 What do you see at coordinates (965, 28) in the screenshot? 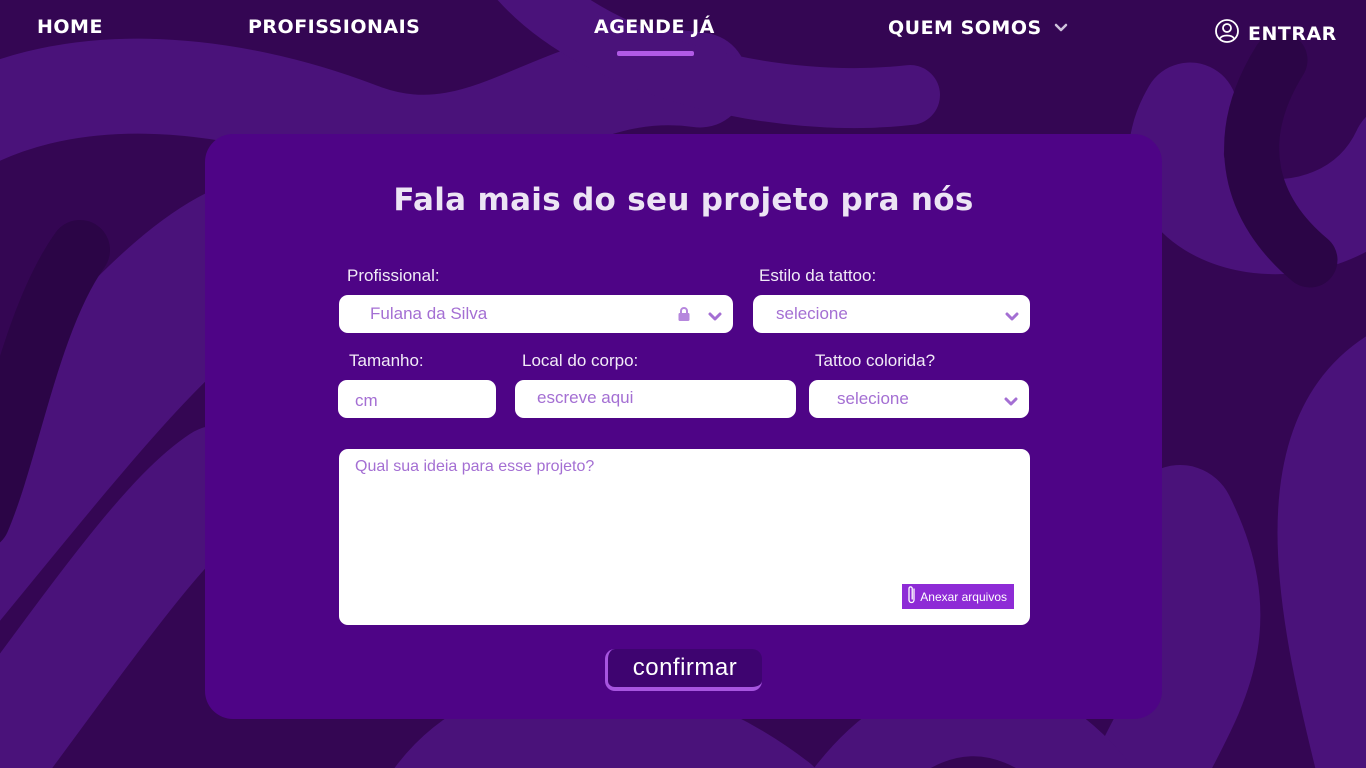
I see `nav-quem-somos-label: QUEM SOMOS` at bounding box center [965, 28].